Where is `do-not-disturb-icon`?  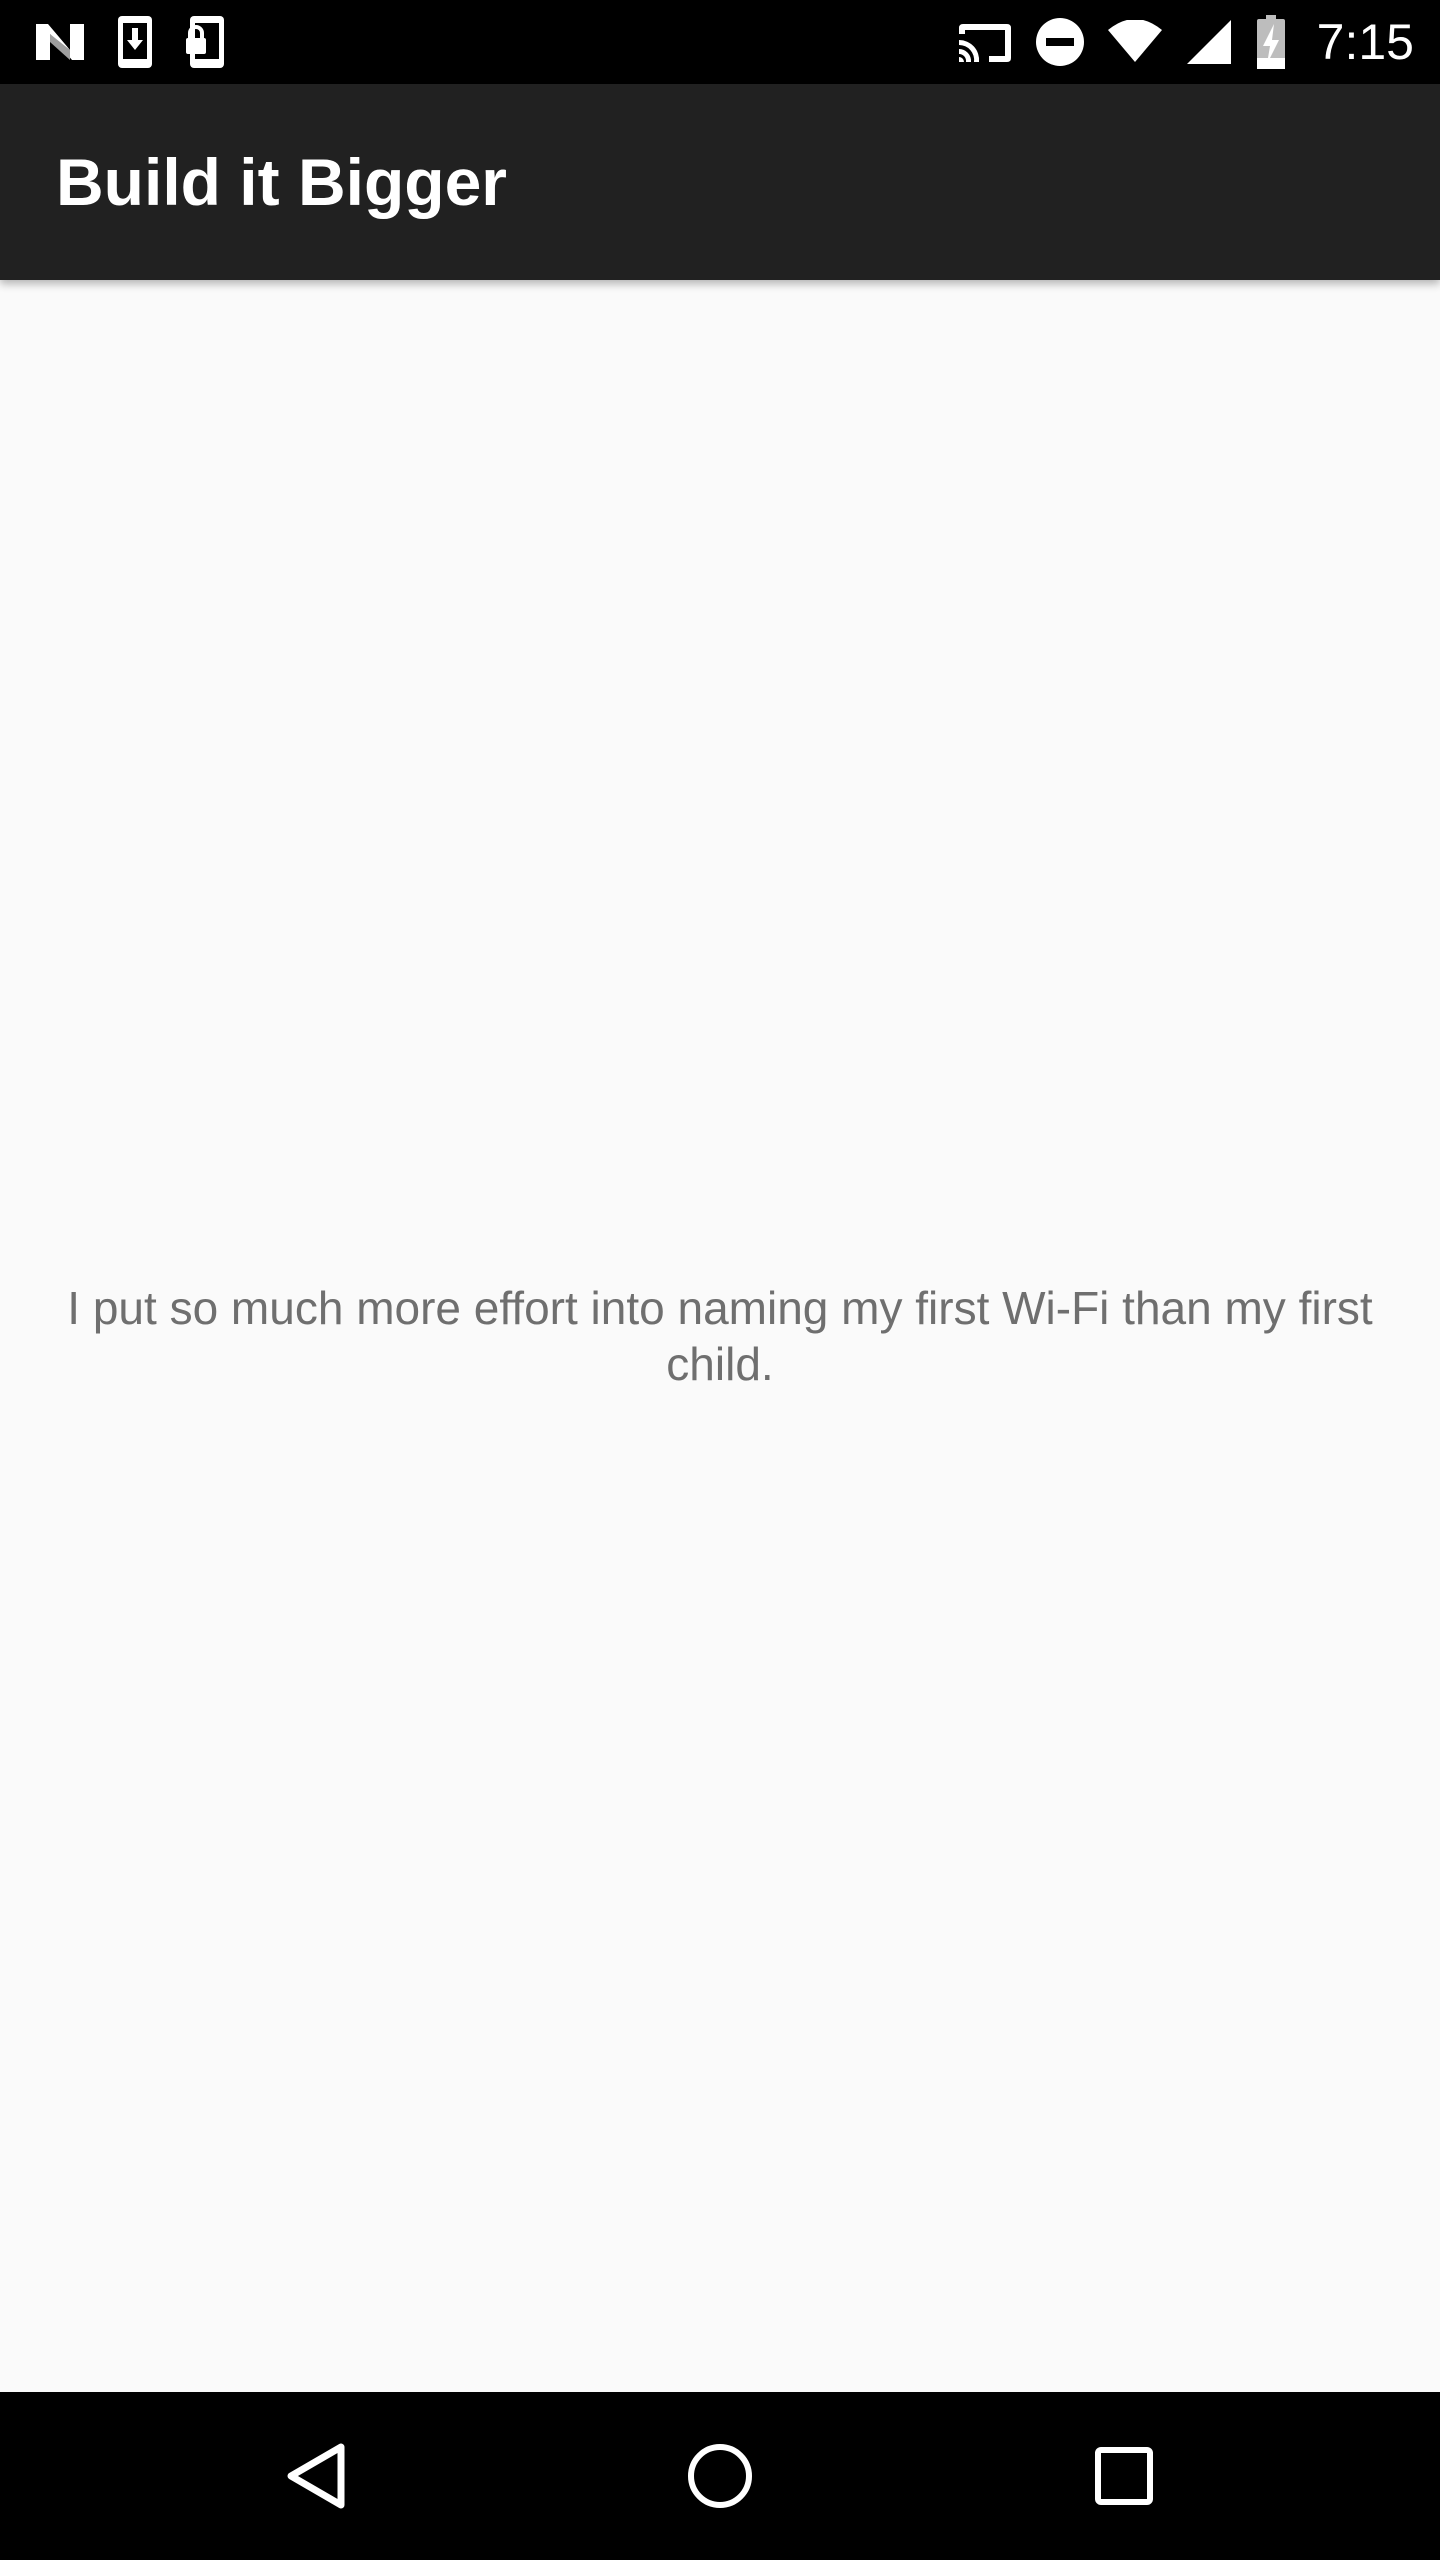 do-not-disturb-icon is located at coordinates (1059, 42).